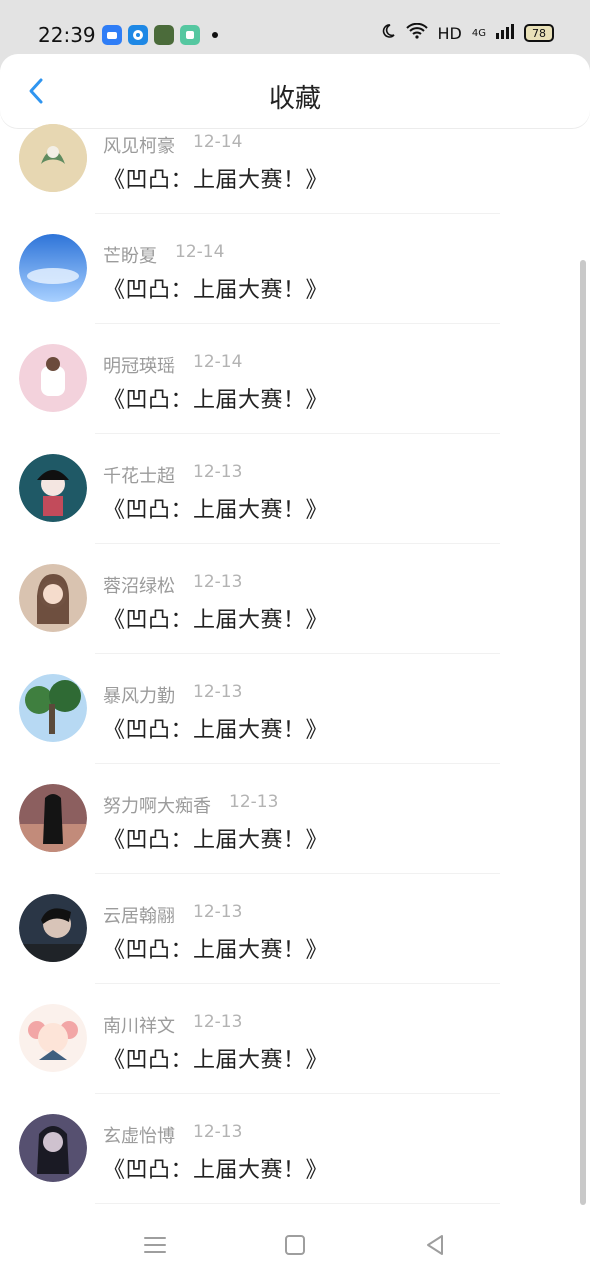  Describe the element at coordinates (139, 586) in the screenshot. I see `user-name: 蓉沼绿松` at that location.